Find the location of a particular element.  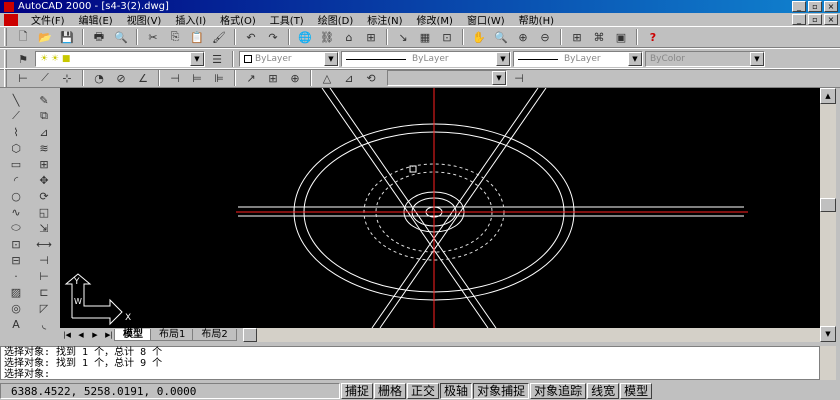

circle-icon: ○ is located at coordinates (16, 196).